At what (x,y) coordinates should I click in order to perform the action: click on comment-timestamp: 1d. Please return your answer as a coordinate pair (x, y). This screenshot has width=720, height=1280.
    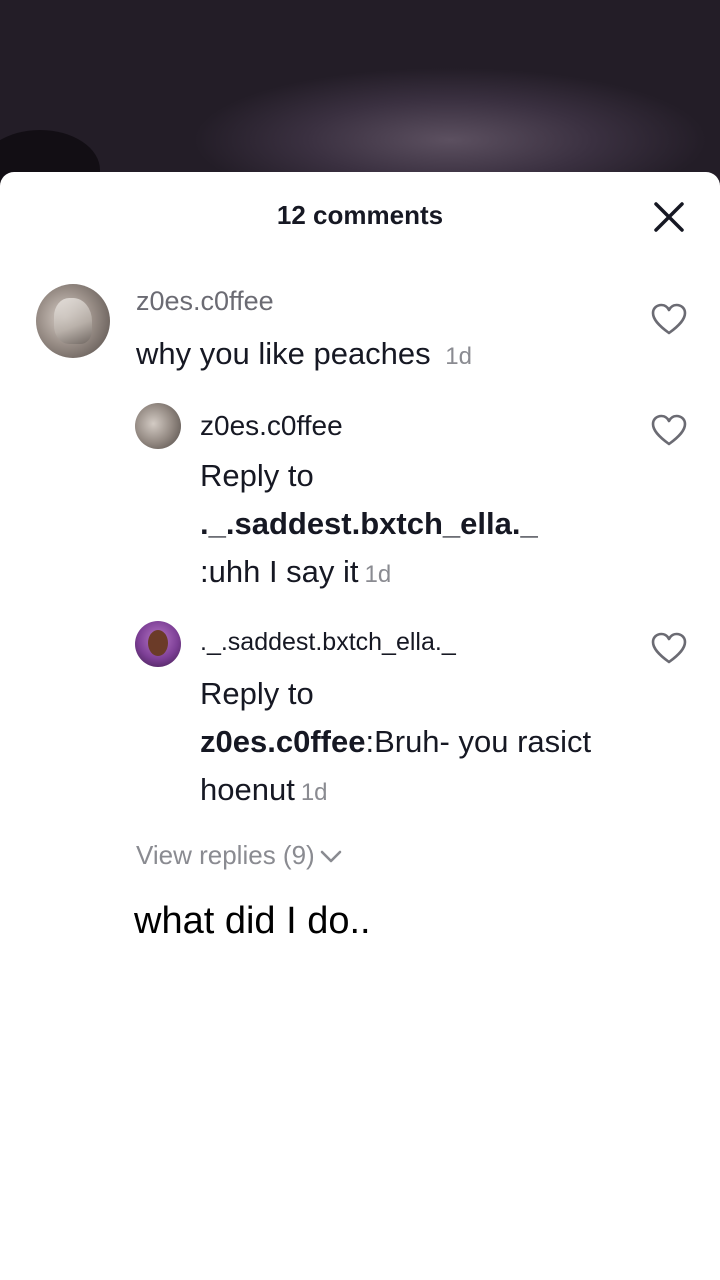
    Looking at the image, I should click on (458, 356).